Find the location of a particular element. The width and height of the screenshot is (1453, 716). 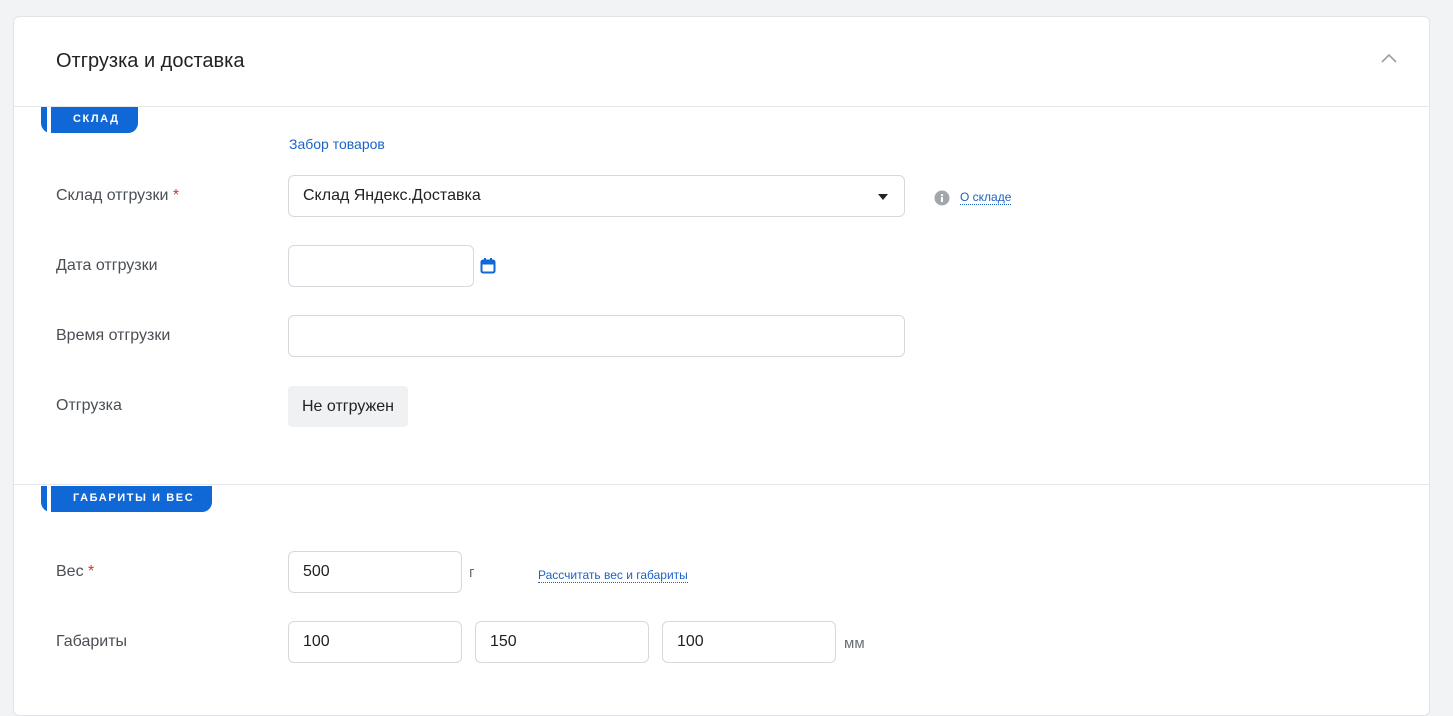

pickup-link: Забор товаров is located at coordinates (337, 144).